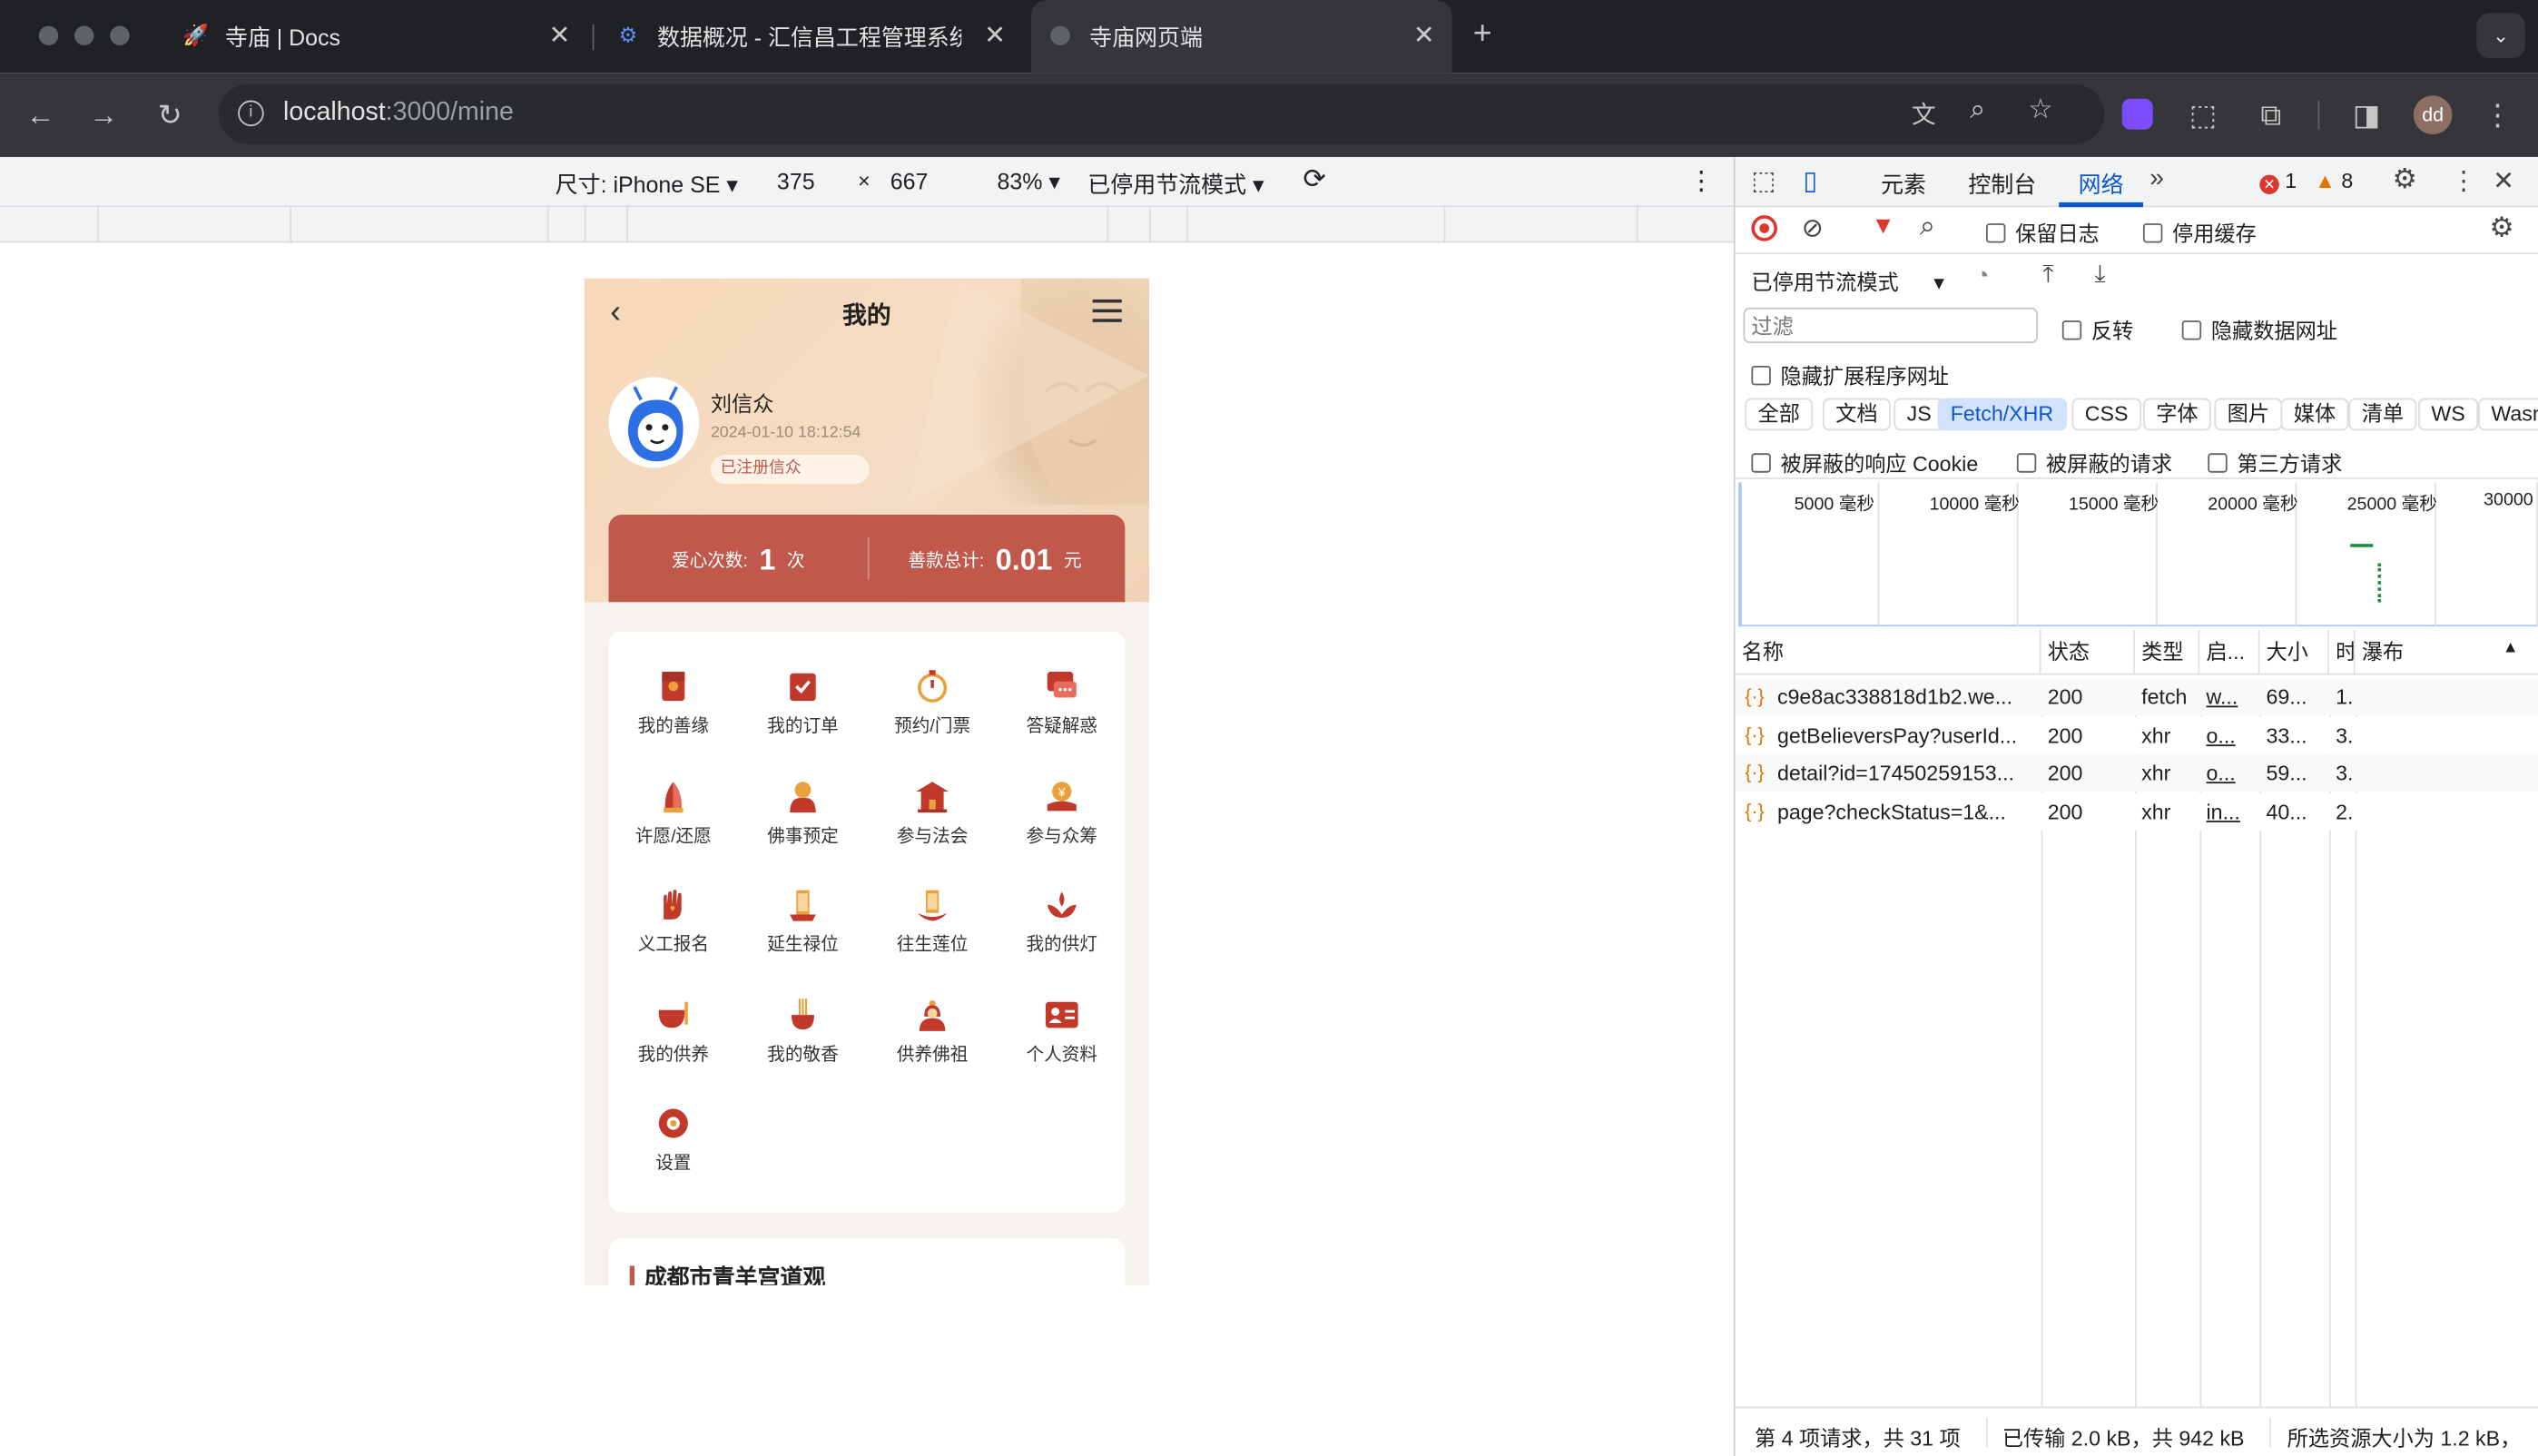 The width and height of the screenshot is (2538, 1456). Describe the element at coordinates (1891, 326) in the screenshot. I see `filter-input` at that location.